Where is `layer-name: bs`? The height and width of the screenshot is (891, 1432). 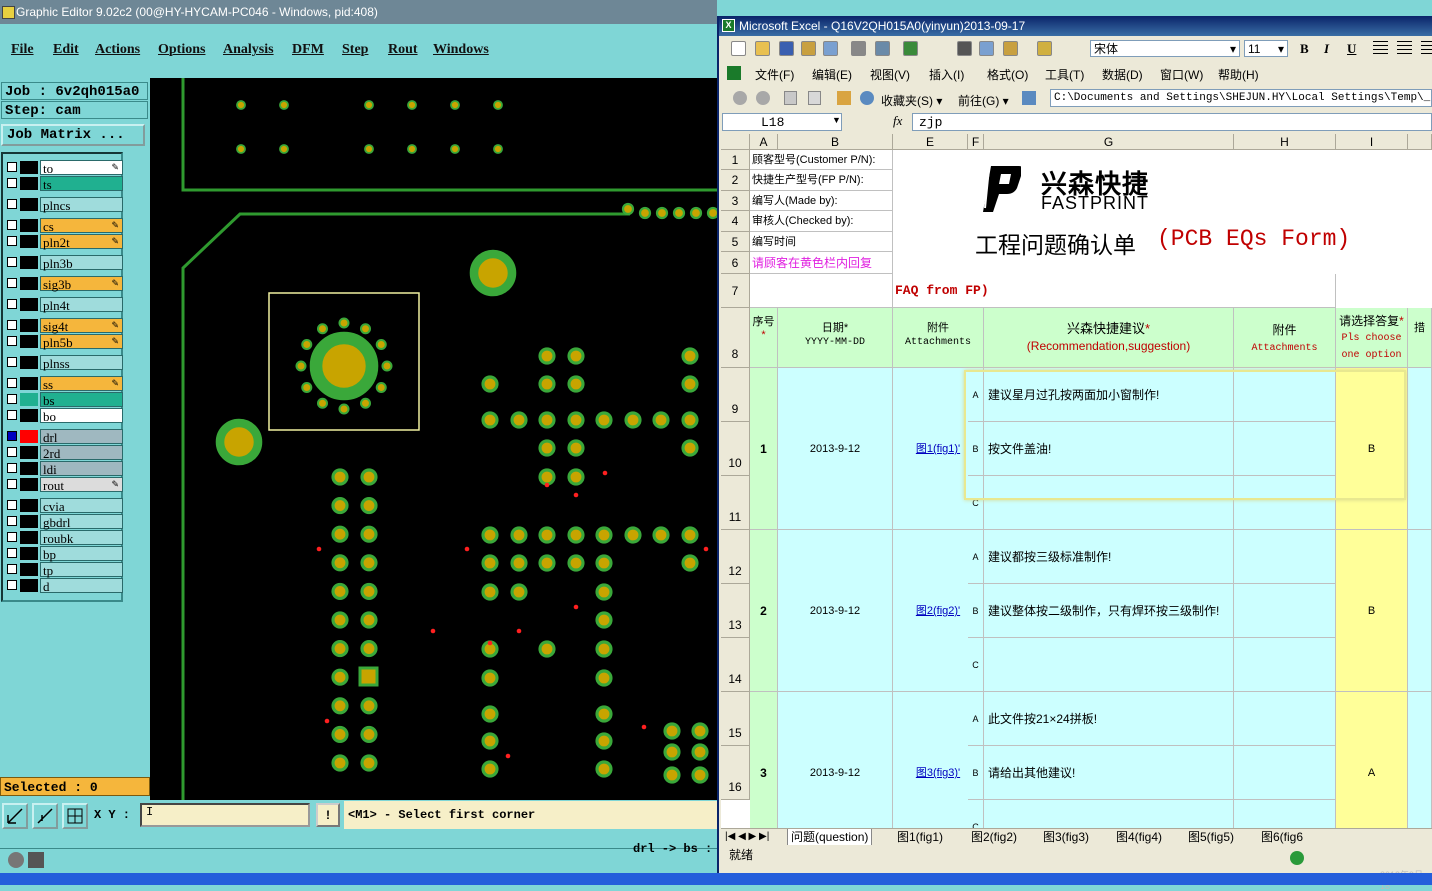 layer-name: bs is located at coordinates (81, 400).